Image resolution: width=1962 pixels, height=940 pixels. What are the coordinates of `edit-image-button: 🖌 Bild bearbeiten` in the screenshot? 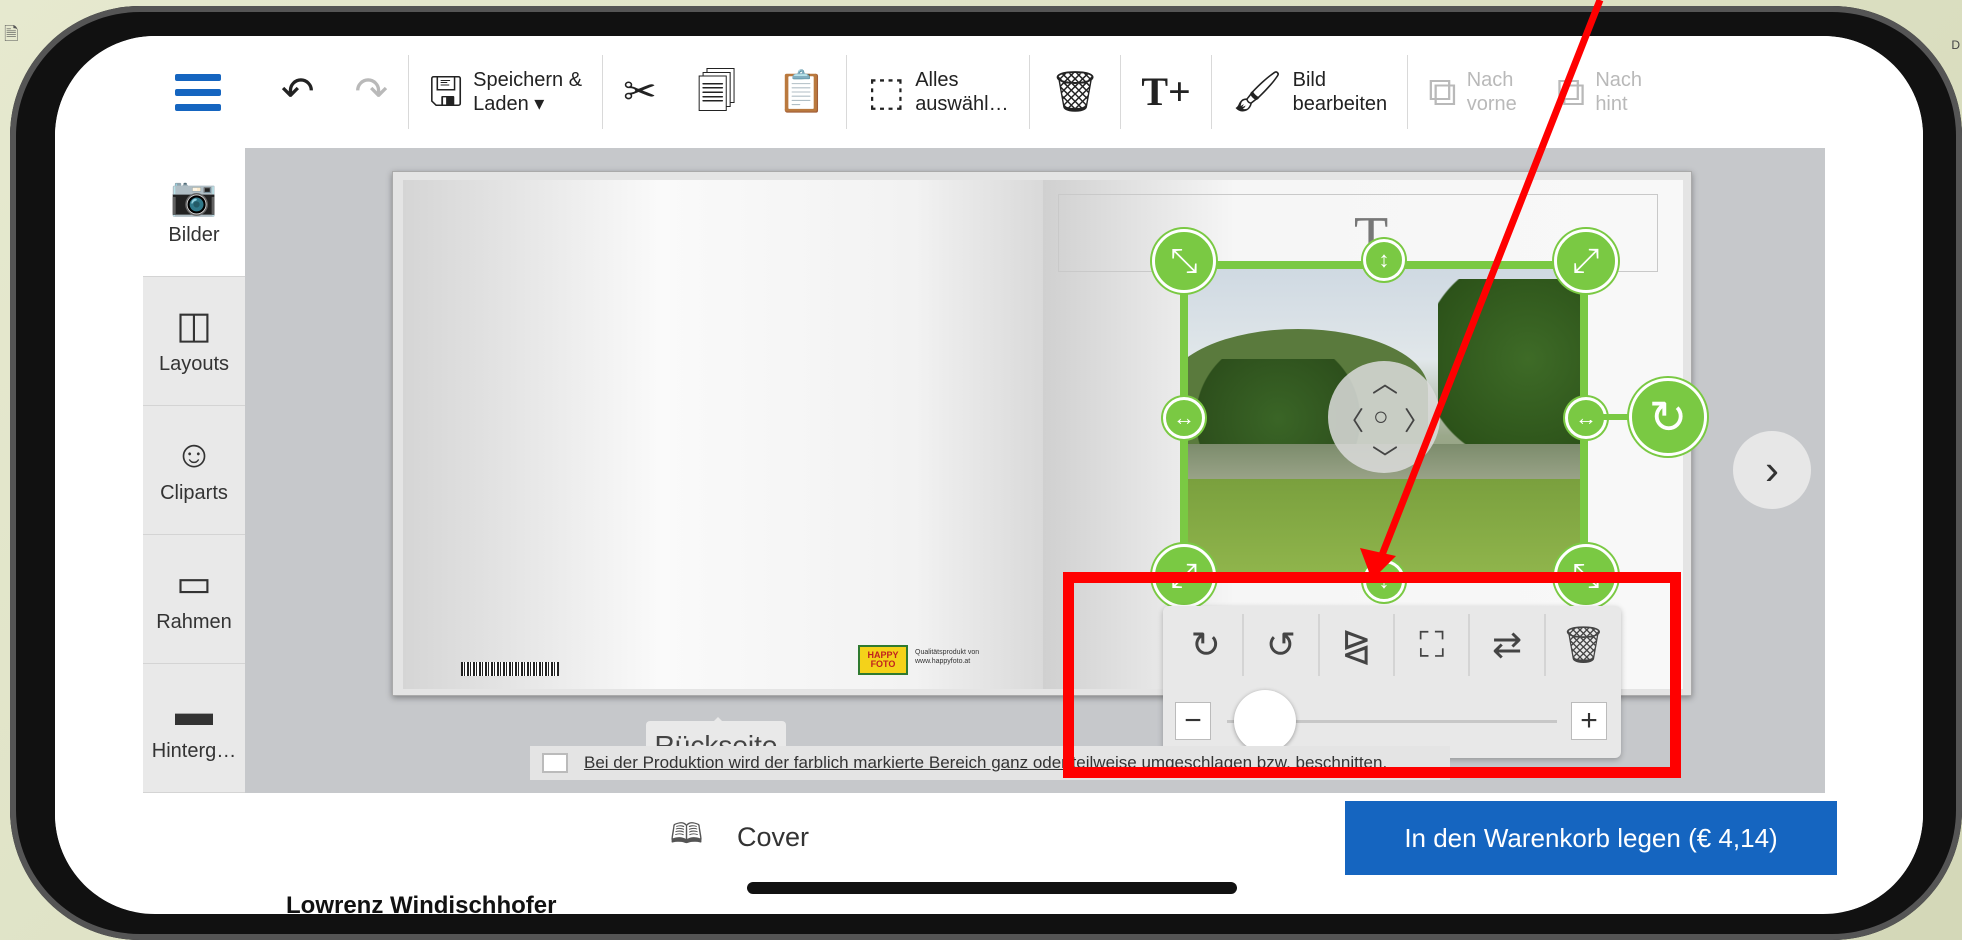 It's located at (1309, 92).